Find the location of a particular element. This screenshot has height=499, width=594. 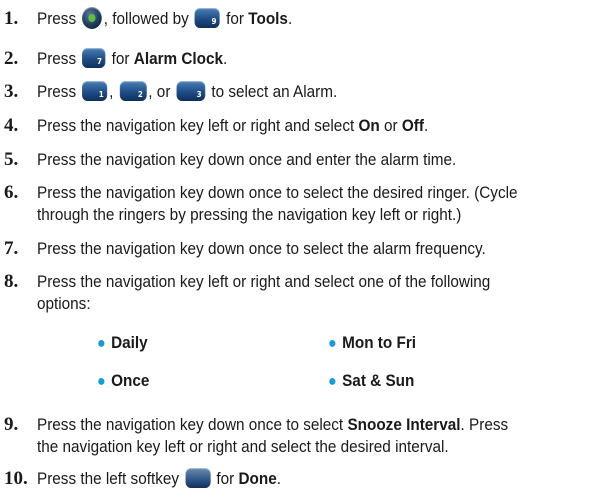

off-label: Off is located at coordinates (412, 125).